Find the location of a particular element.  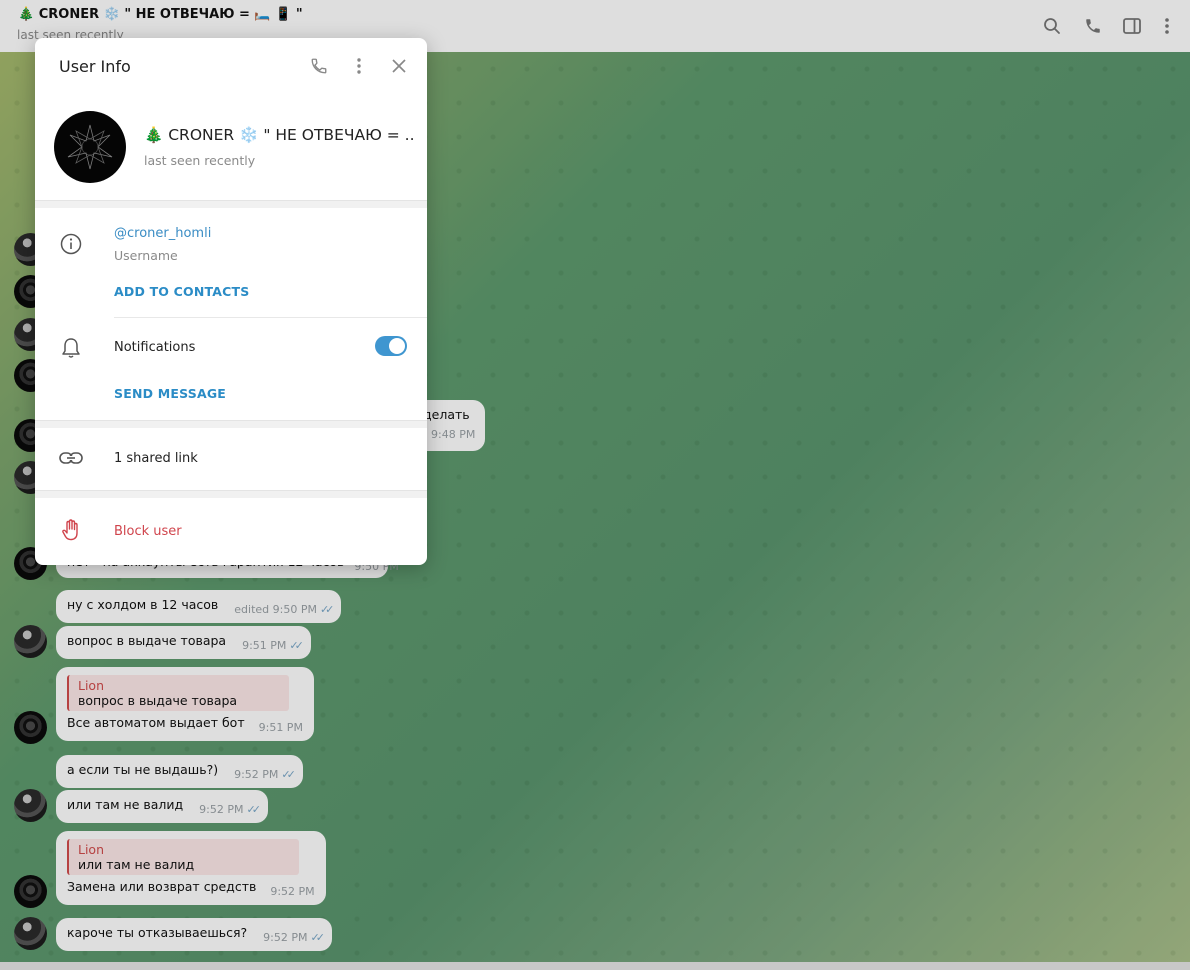

hand-block-icon is located at coordinates (71, 530).